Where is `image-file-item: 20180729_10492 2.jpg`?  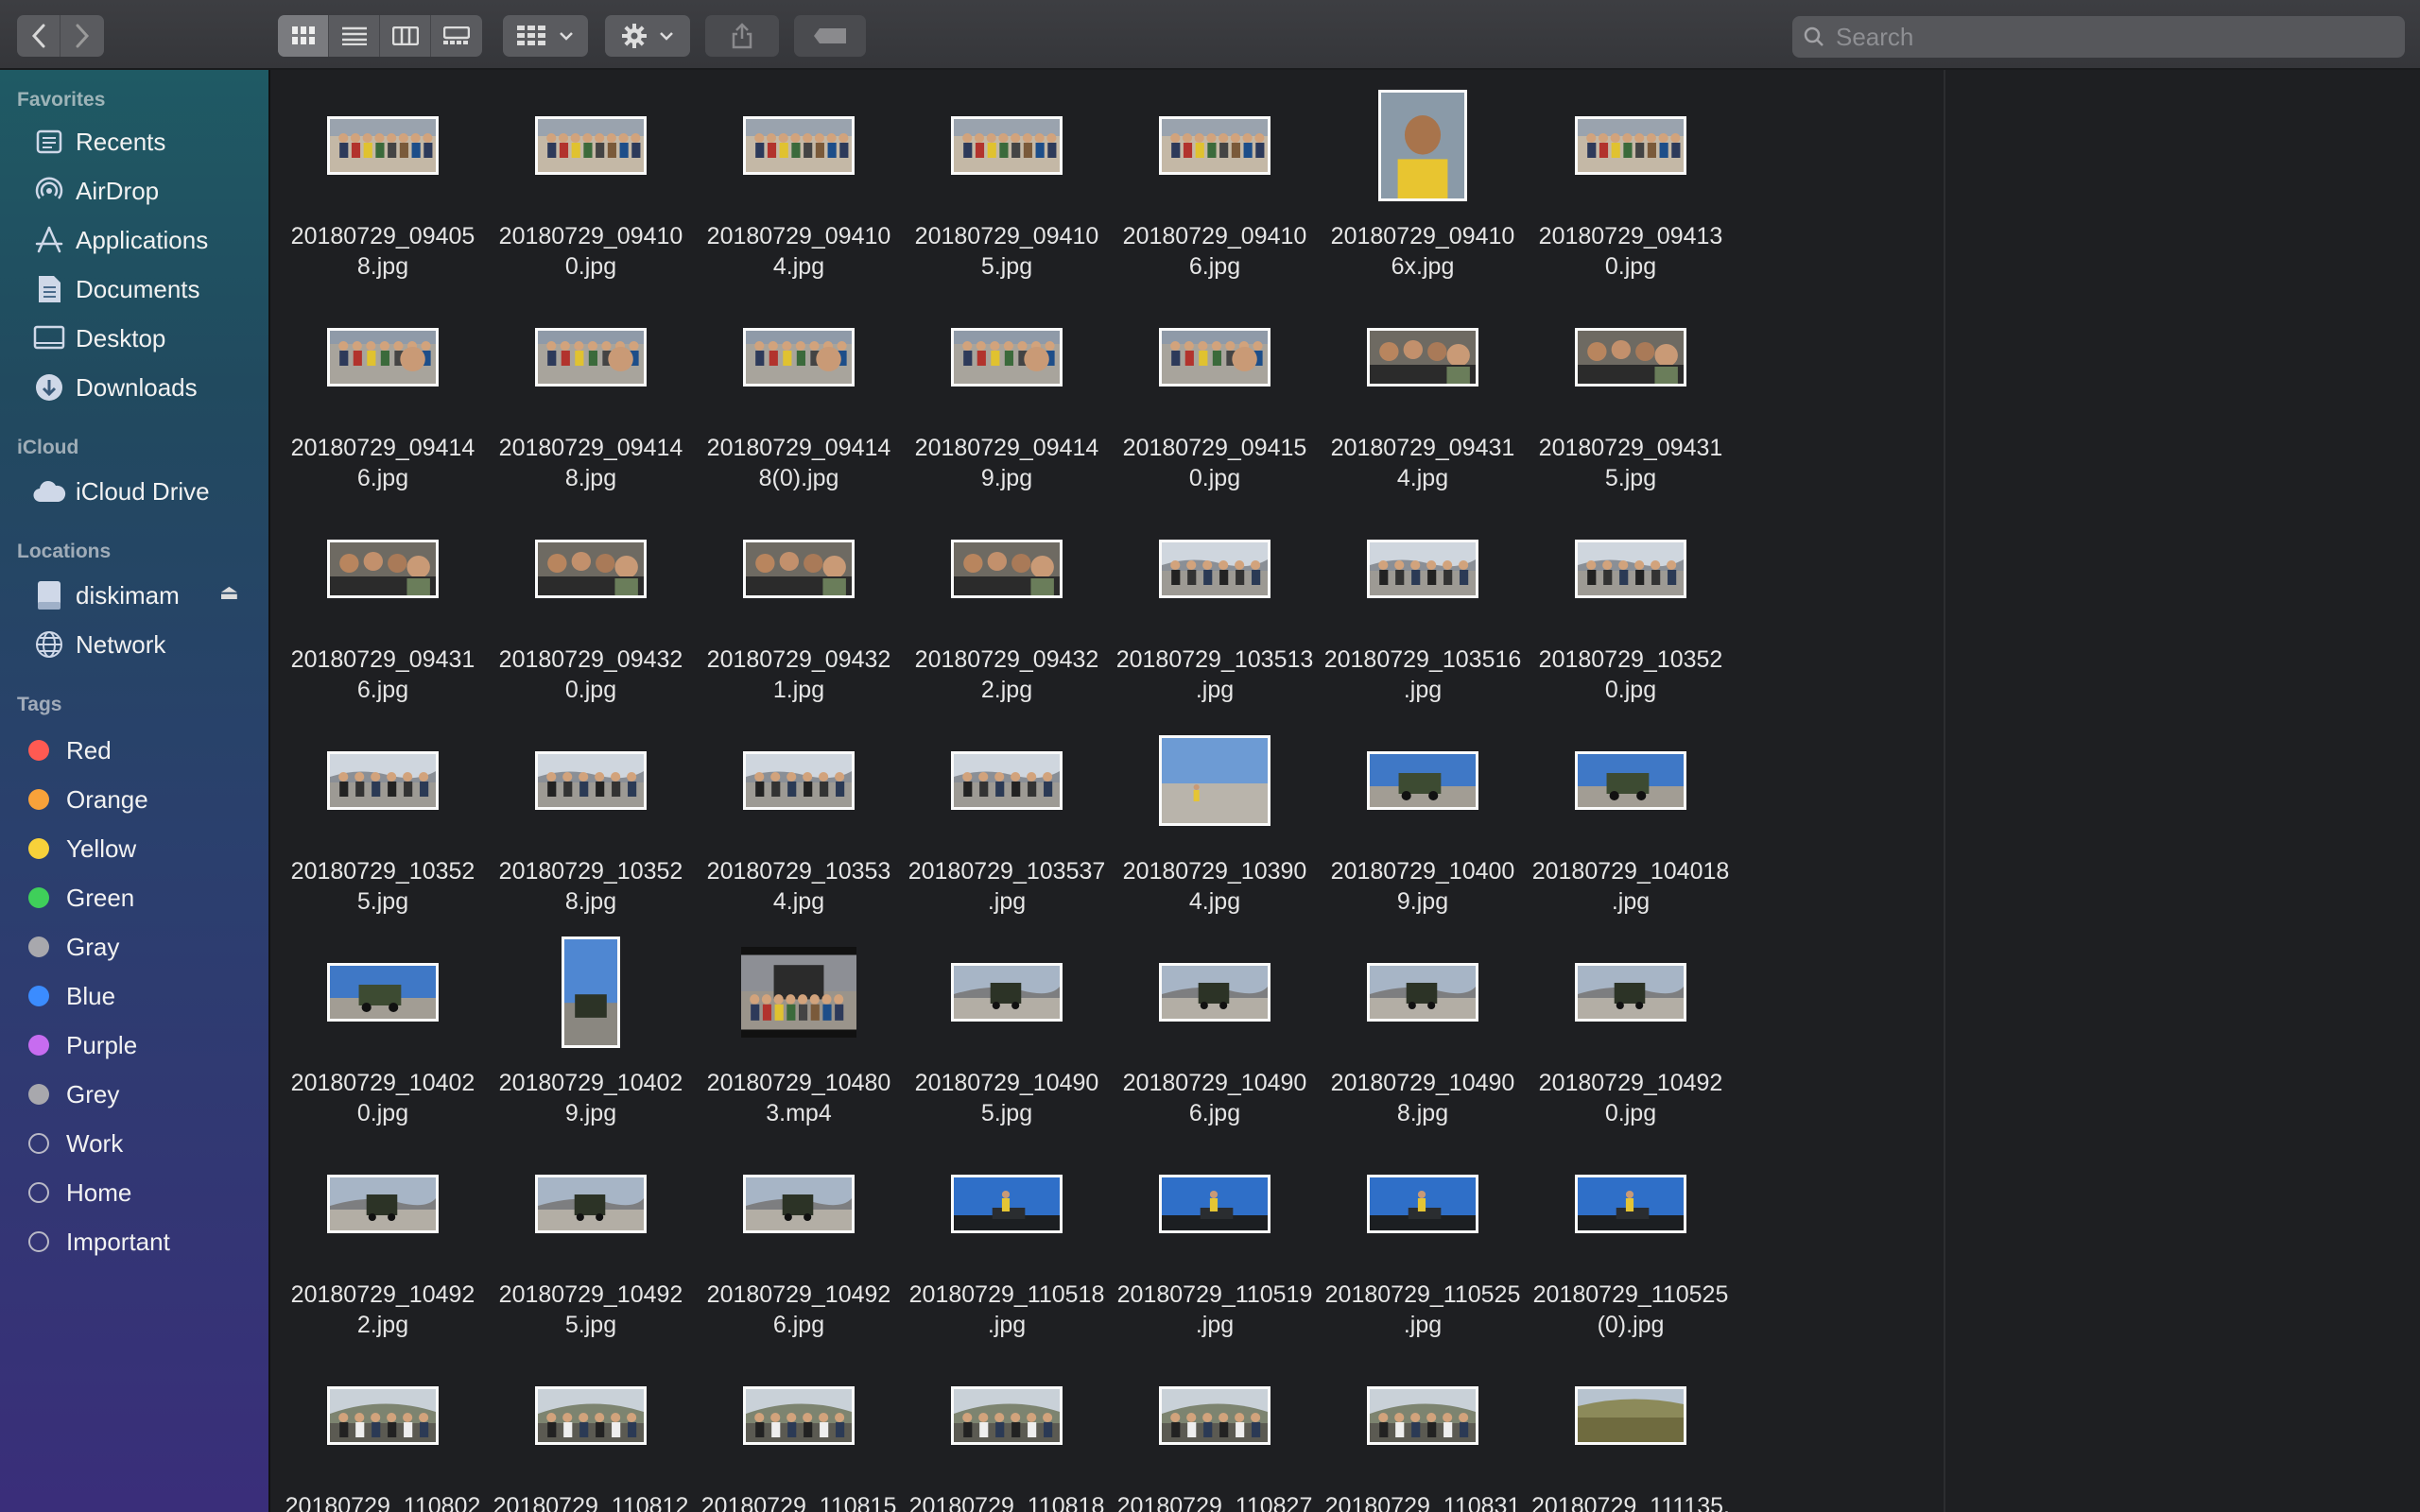 image-file-item: 20180729_10492 2.jpg is located at coordinates (383, 1234).